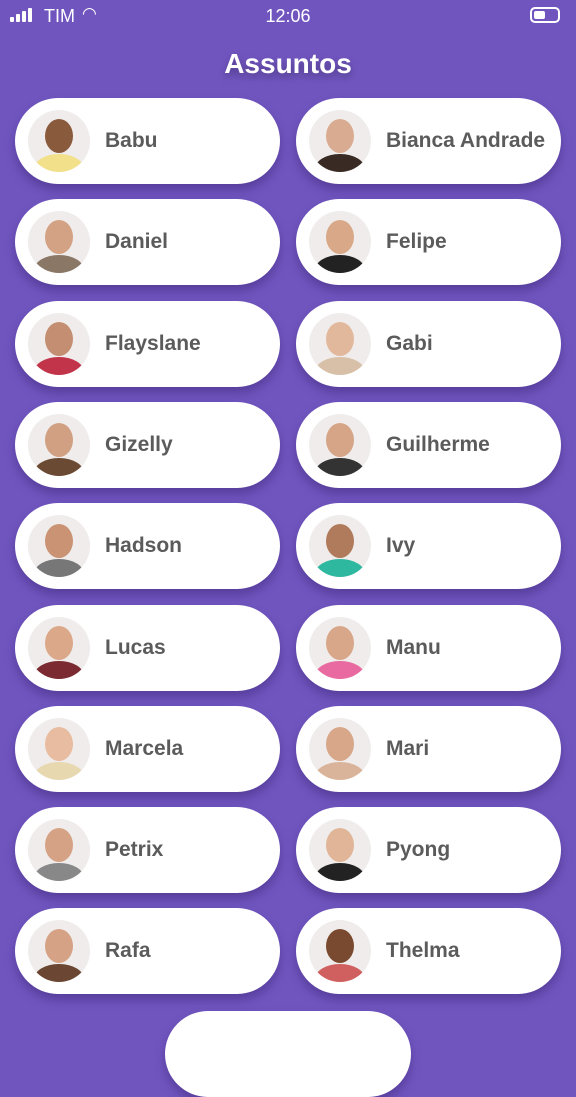  I want to click on subject-name: Babu, so click(131, 140).